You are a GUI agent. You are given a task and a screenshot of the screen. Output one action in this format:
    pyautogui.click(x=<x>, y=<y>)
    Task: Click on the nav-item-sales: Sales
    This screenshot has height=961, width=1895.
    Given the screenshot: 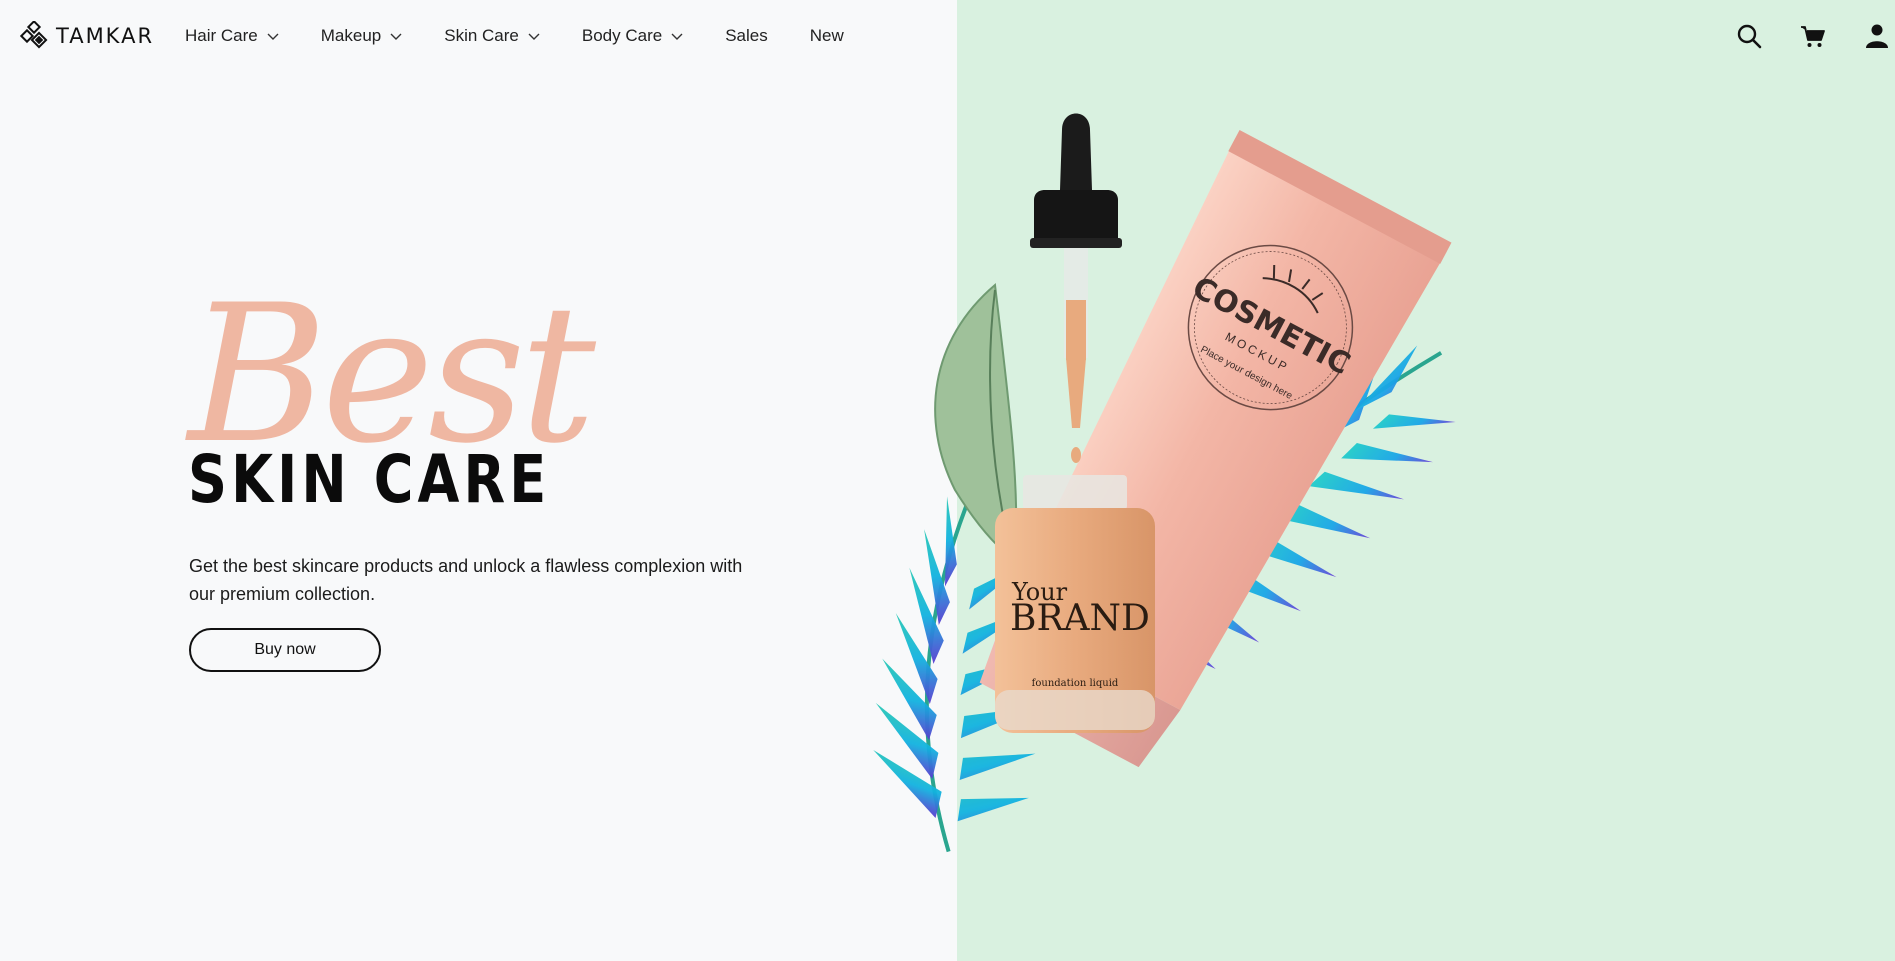 What is the action you would take?
    pyautogui.click(x=746, y=36)
    